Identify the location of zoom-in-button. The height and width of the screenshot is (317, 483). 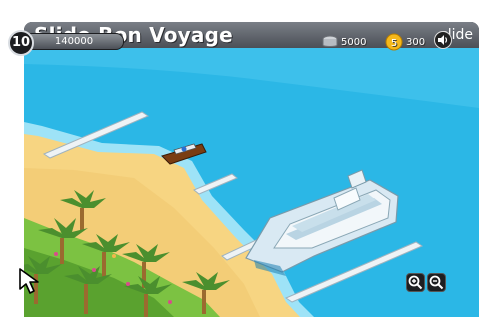
(415, 282).